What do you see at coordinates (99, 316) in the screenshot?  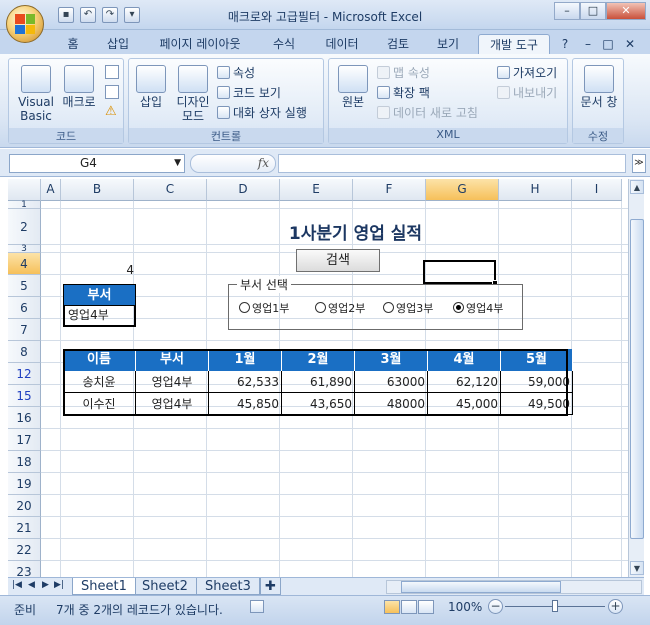 I see `criteria-value: 영업4부` at bounding box center [99, 316].